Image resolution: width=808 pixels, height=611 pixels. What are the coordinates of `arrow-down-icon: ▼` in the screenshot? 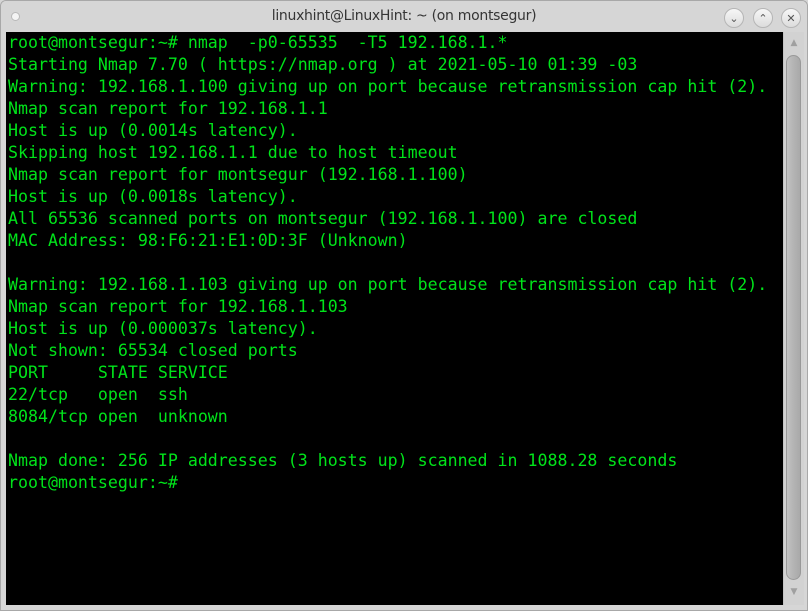 It's located at (794, 592).